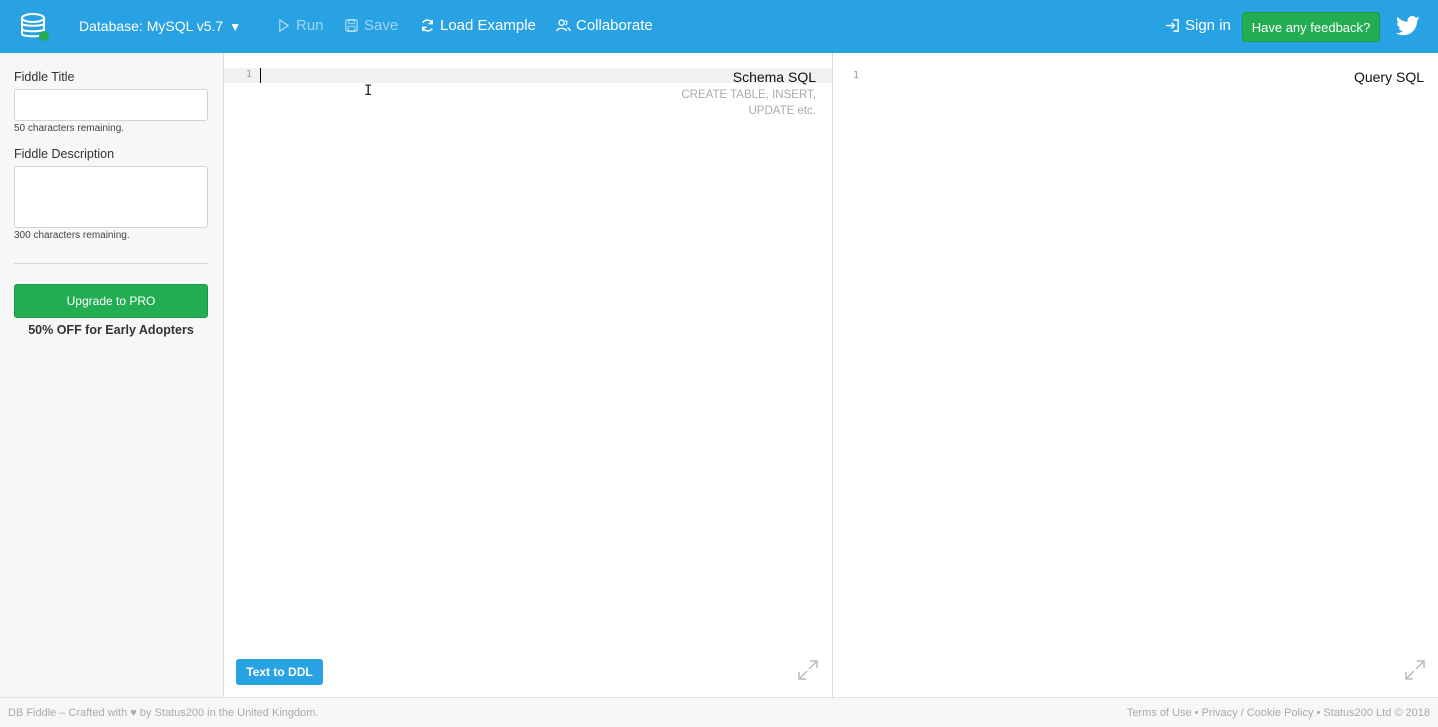 The height and width of the screenshot is (727, 1438). What do you see at coordinates (1408, 26) in the screenshot?
I see `twitter-icon` at bounding box center [1408, 26].